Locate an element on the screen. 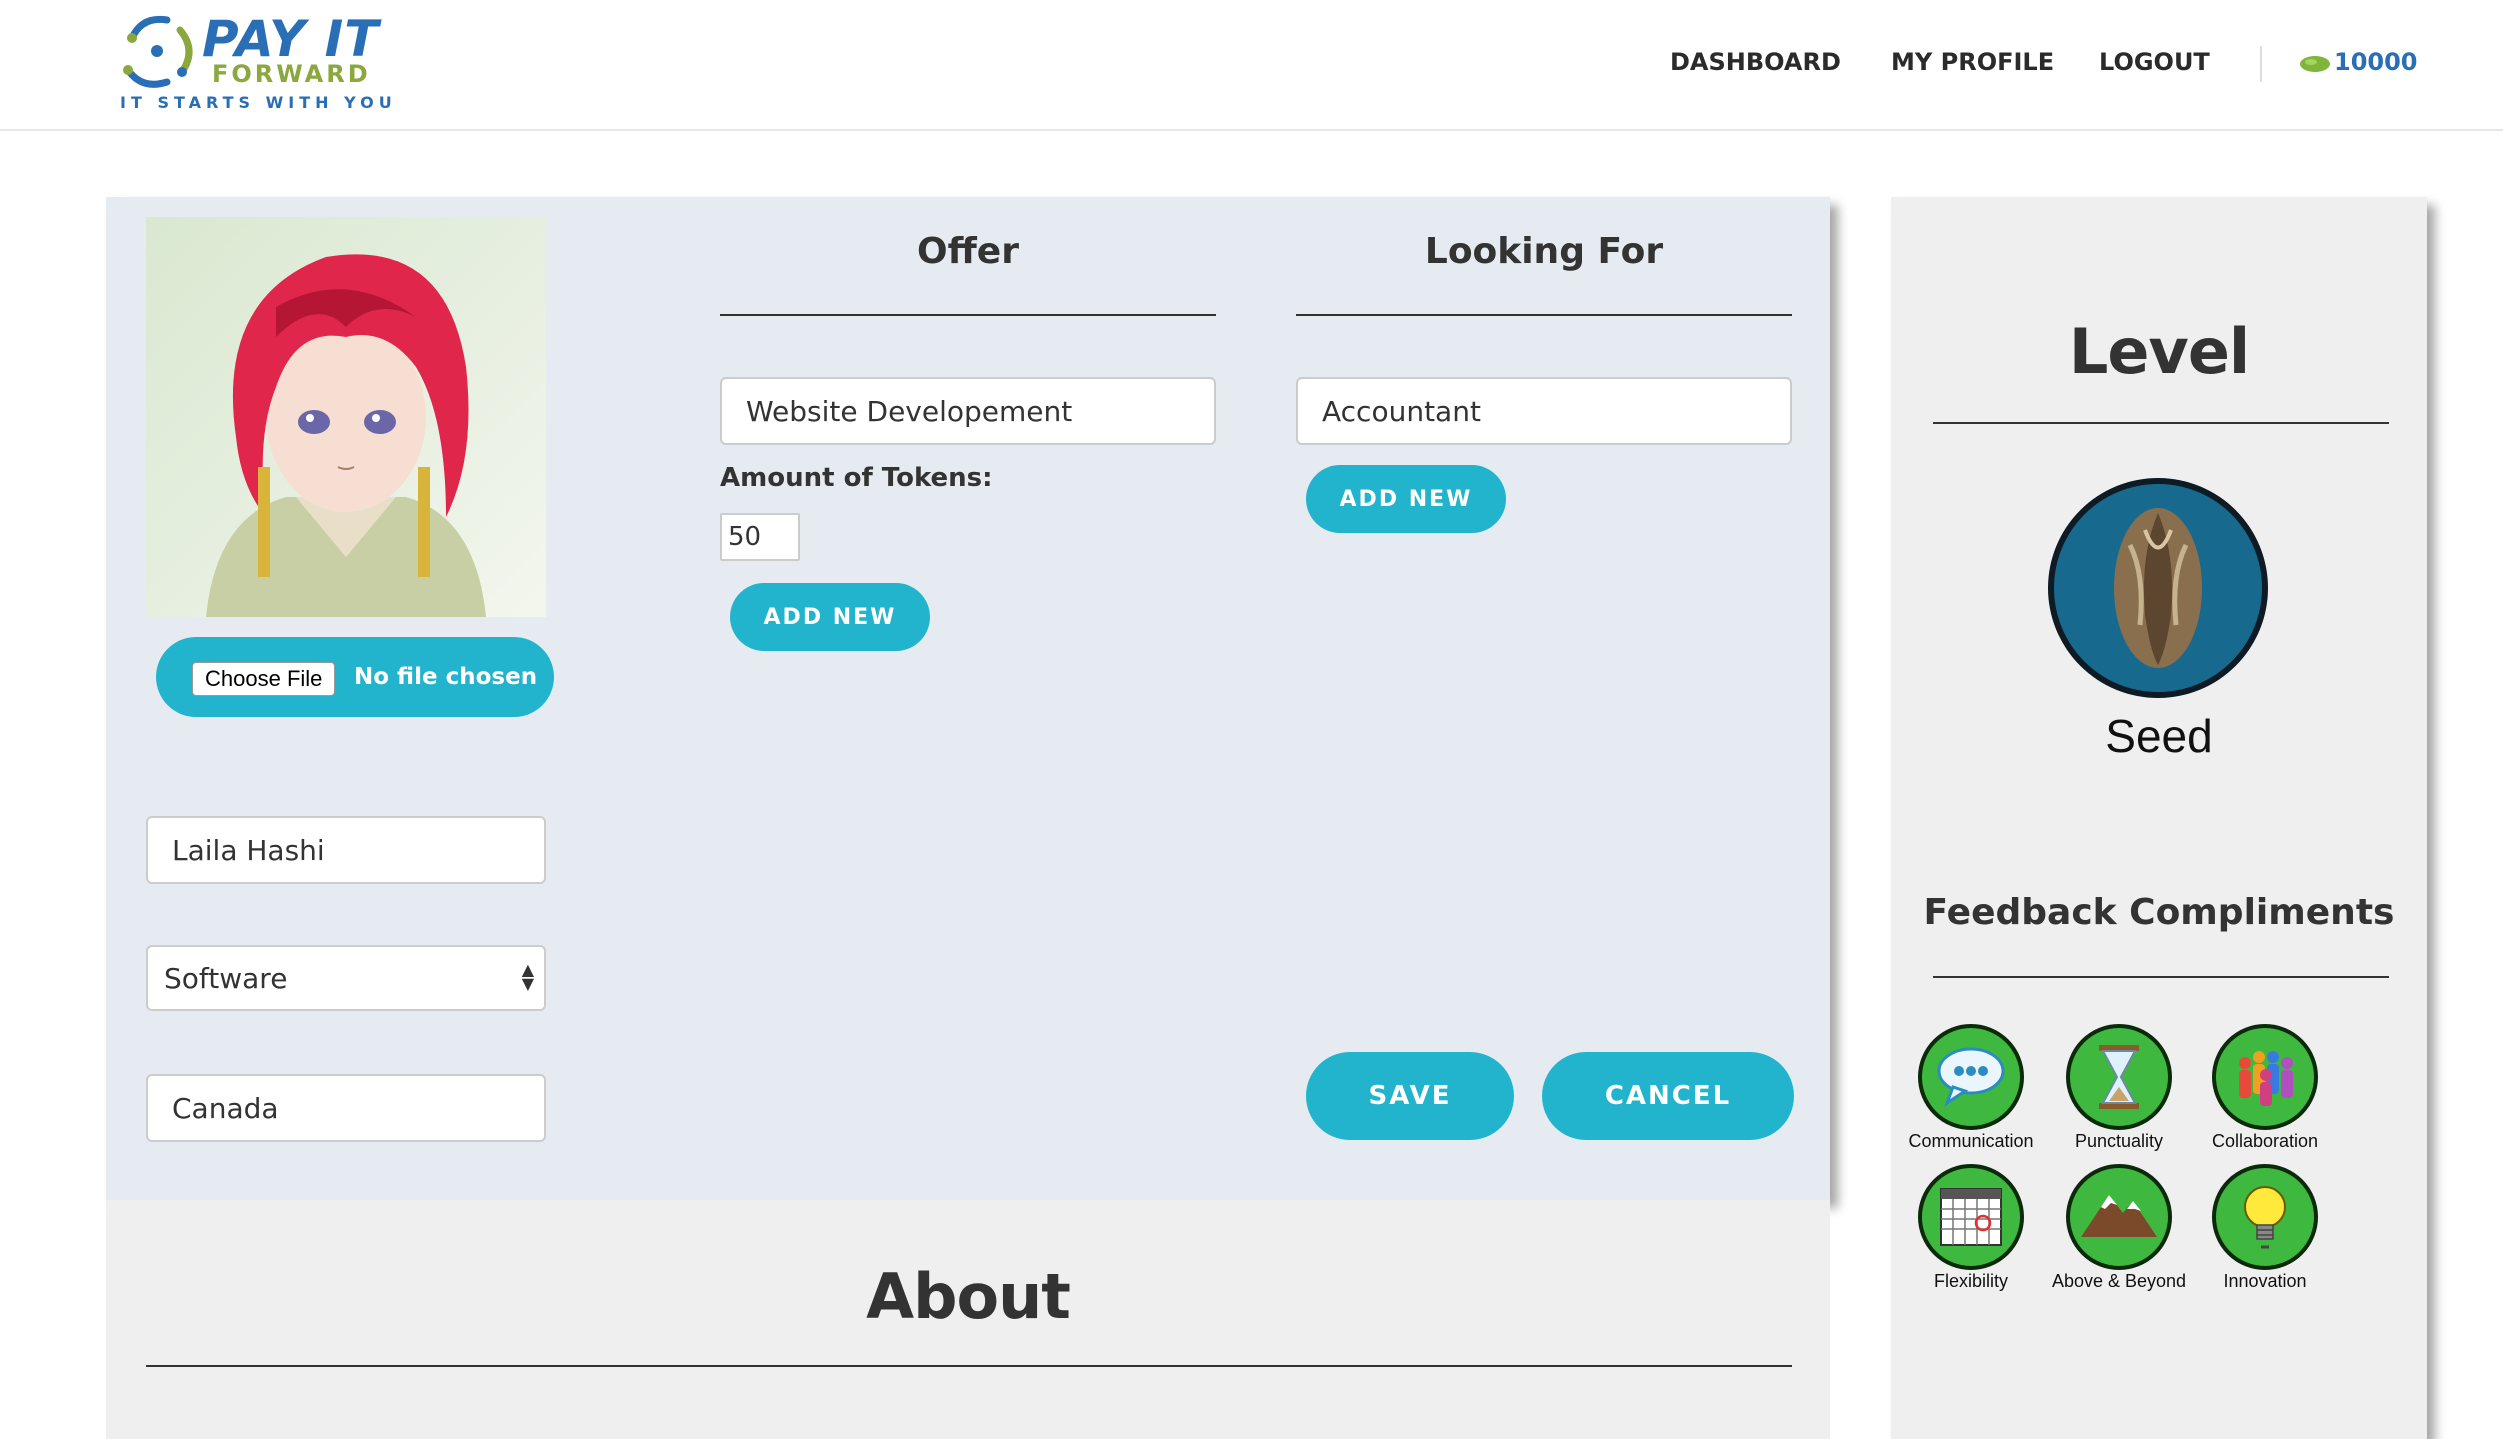 The width and height of the screenshot is (2503, 1439). name-input-value: Laila Hashi is located at coordinates (248, 850).